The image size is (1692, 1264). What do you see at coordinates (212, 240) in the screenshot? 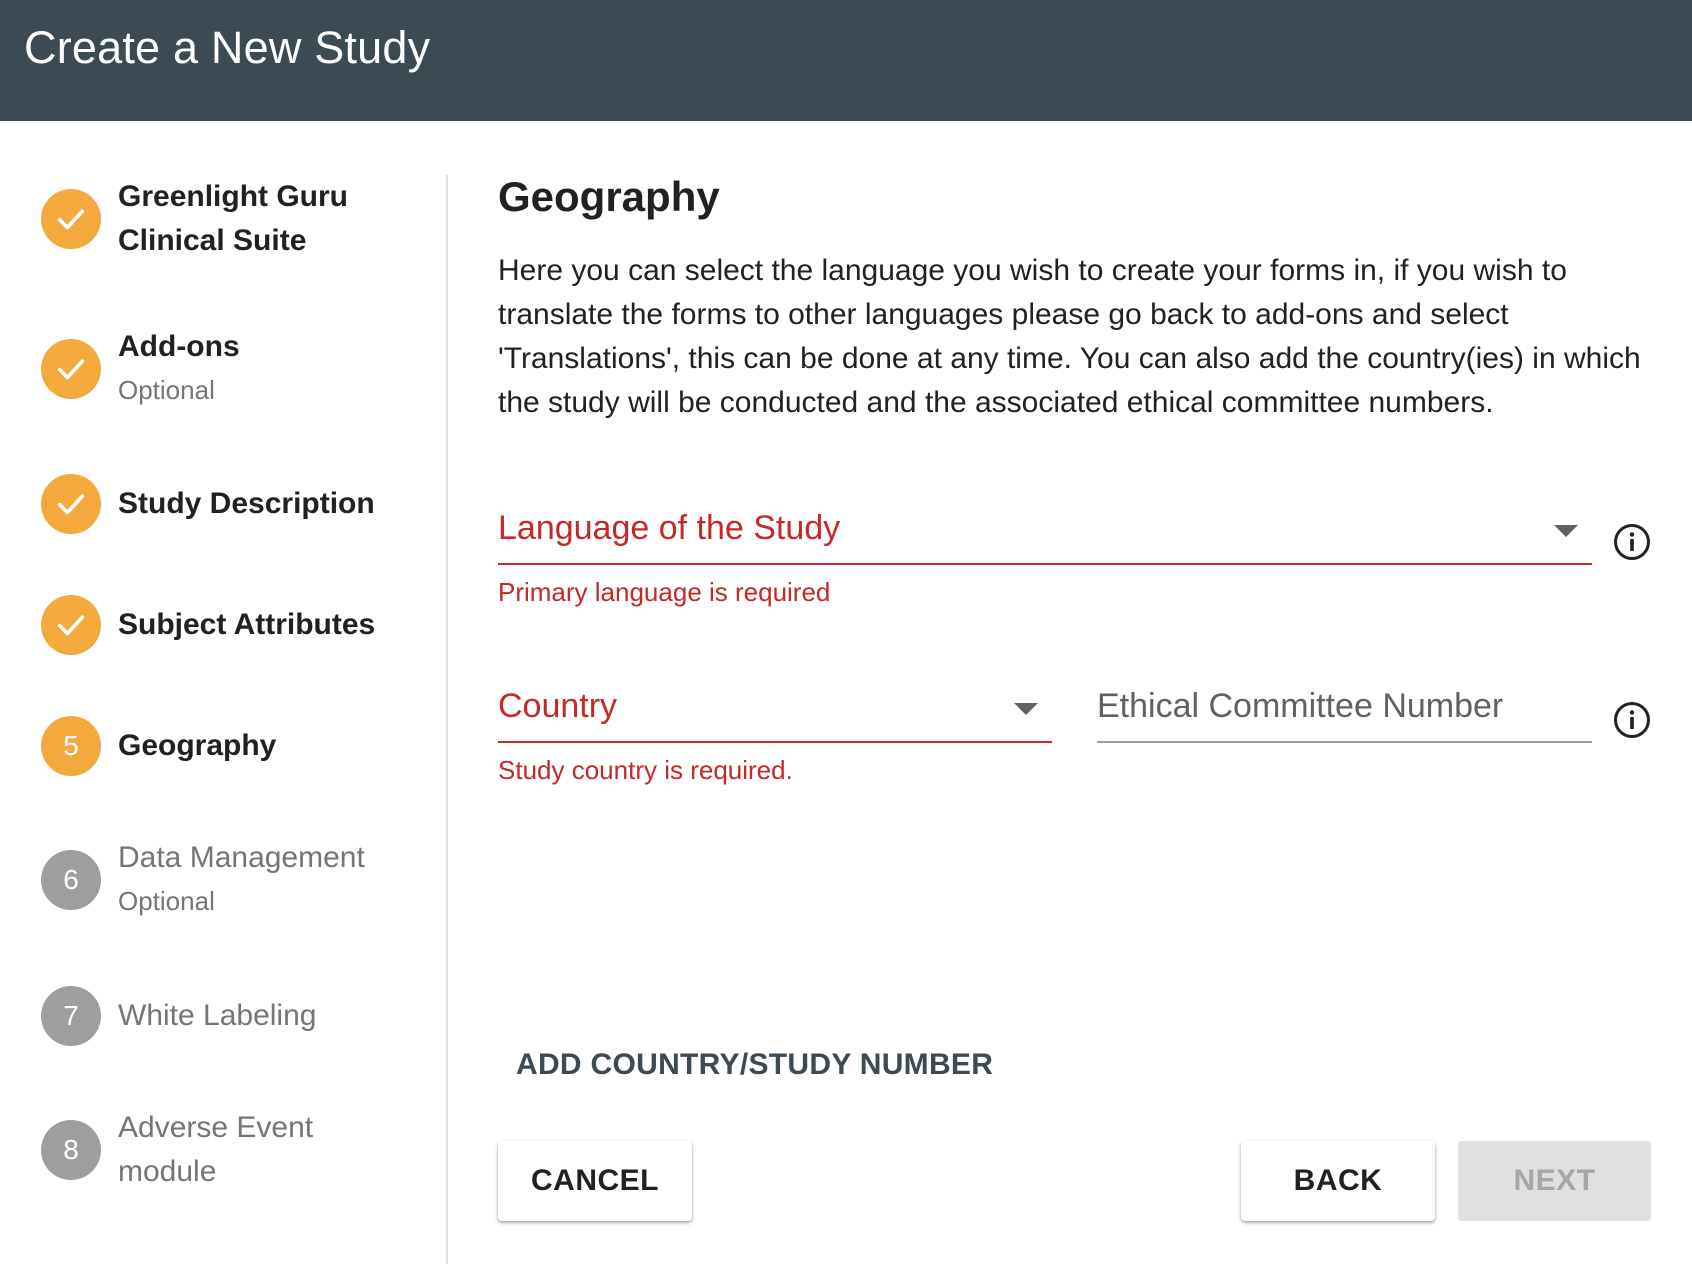
I see `step-label: Clinical Suite` at bounding box center [212, 240].